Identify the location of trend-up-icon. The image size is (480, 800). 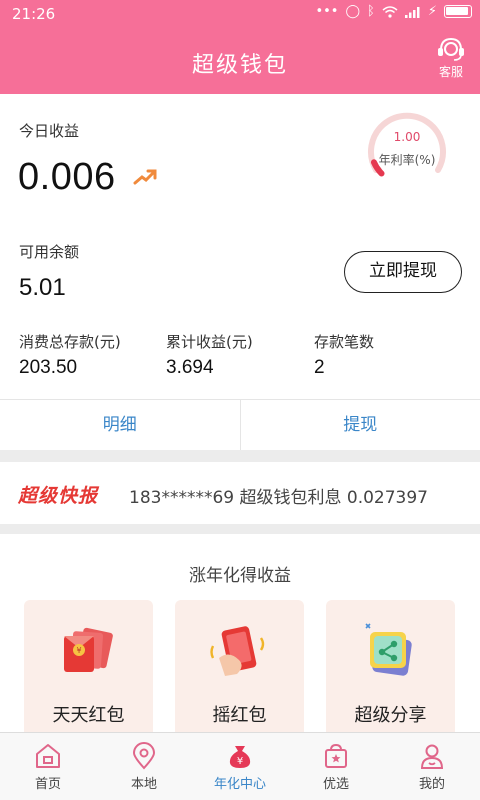
(145, 177).